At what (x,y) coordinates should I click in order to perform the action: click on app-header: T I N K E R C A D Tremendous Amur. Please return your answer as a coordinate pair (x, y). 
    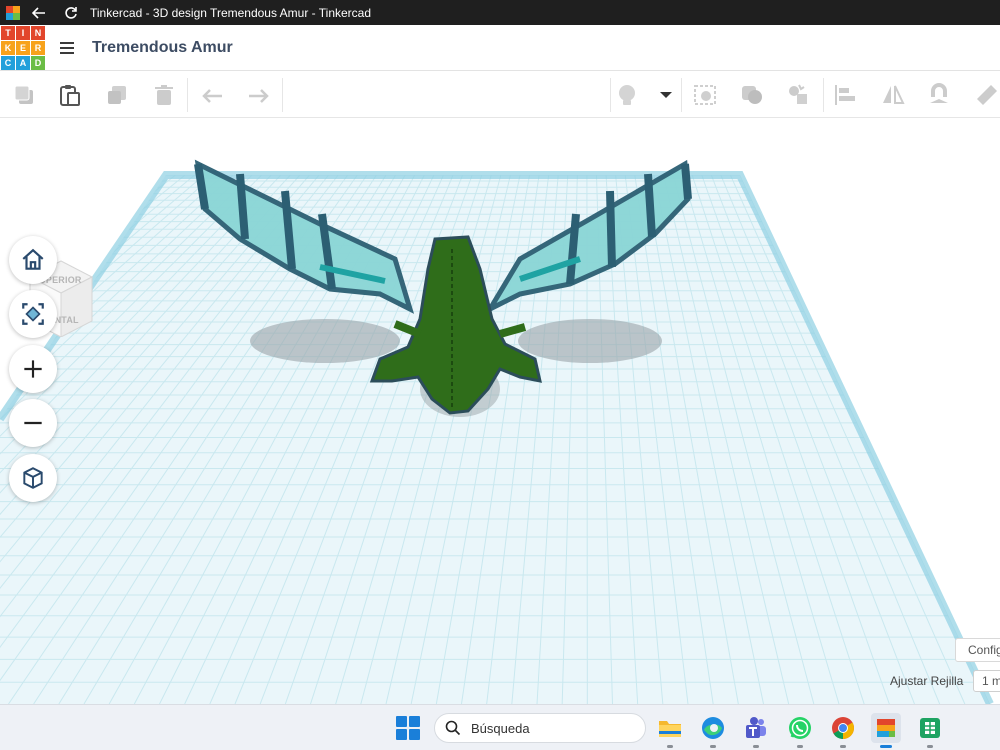
    Looking at the image, I should click on (500, 48).